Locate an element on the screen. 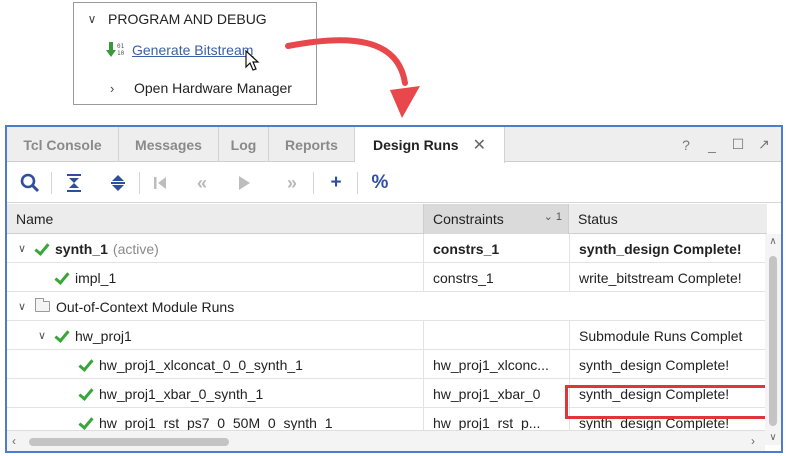 Image resolution: width=786 pixels, height=456 pixels. scroll-down-icon: ∨ is located at coordinates (773, 437).